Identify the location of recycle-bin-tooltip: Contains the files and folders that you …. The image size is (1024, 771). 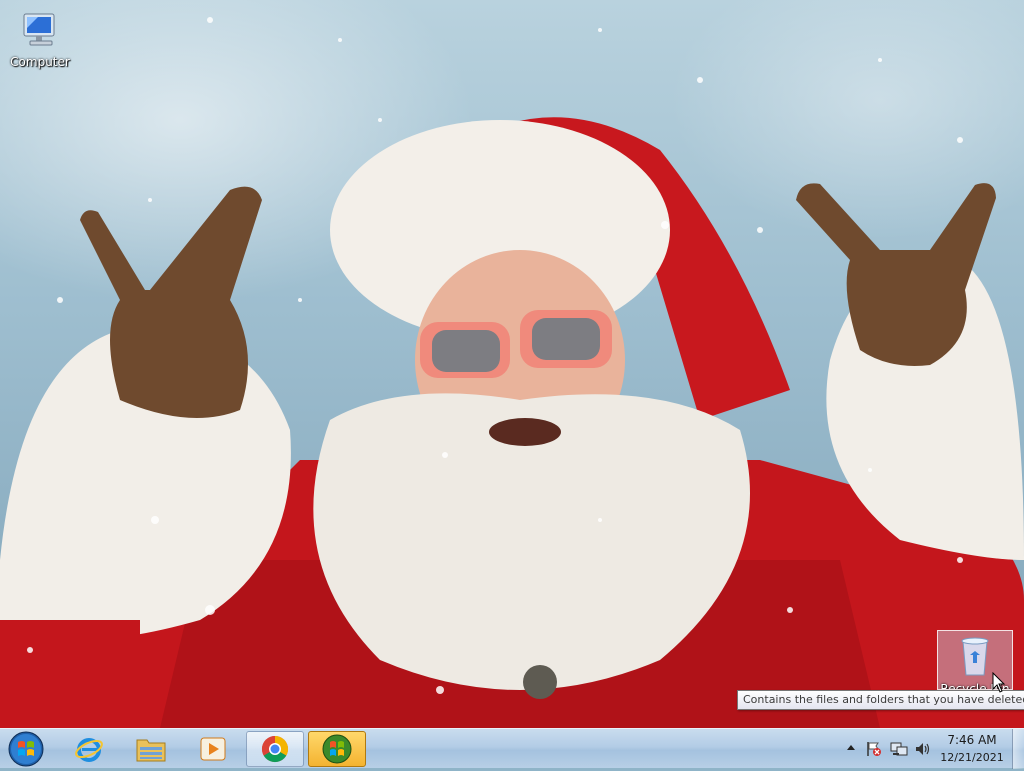
(880, 700).